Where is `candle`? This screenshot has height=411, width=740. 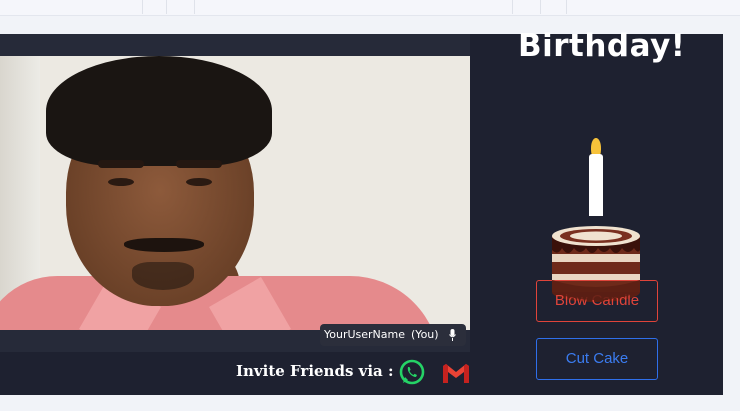
candle is located at coordinates (596, 185).